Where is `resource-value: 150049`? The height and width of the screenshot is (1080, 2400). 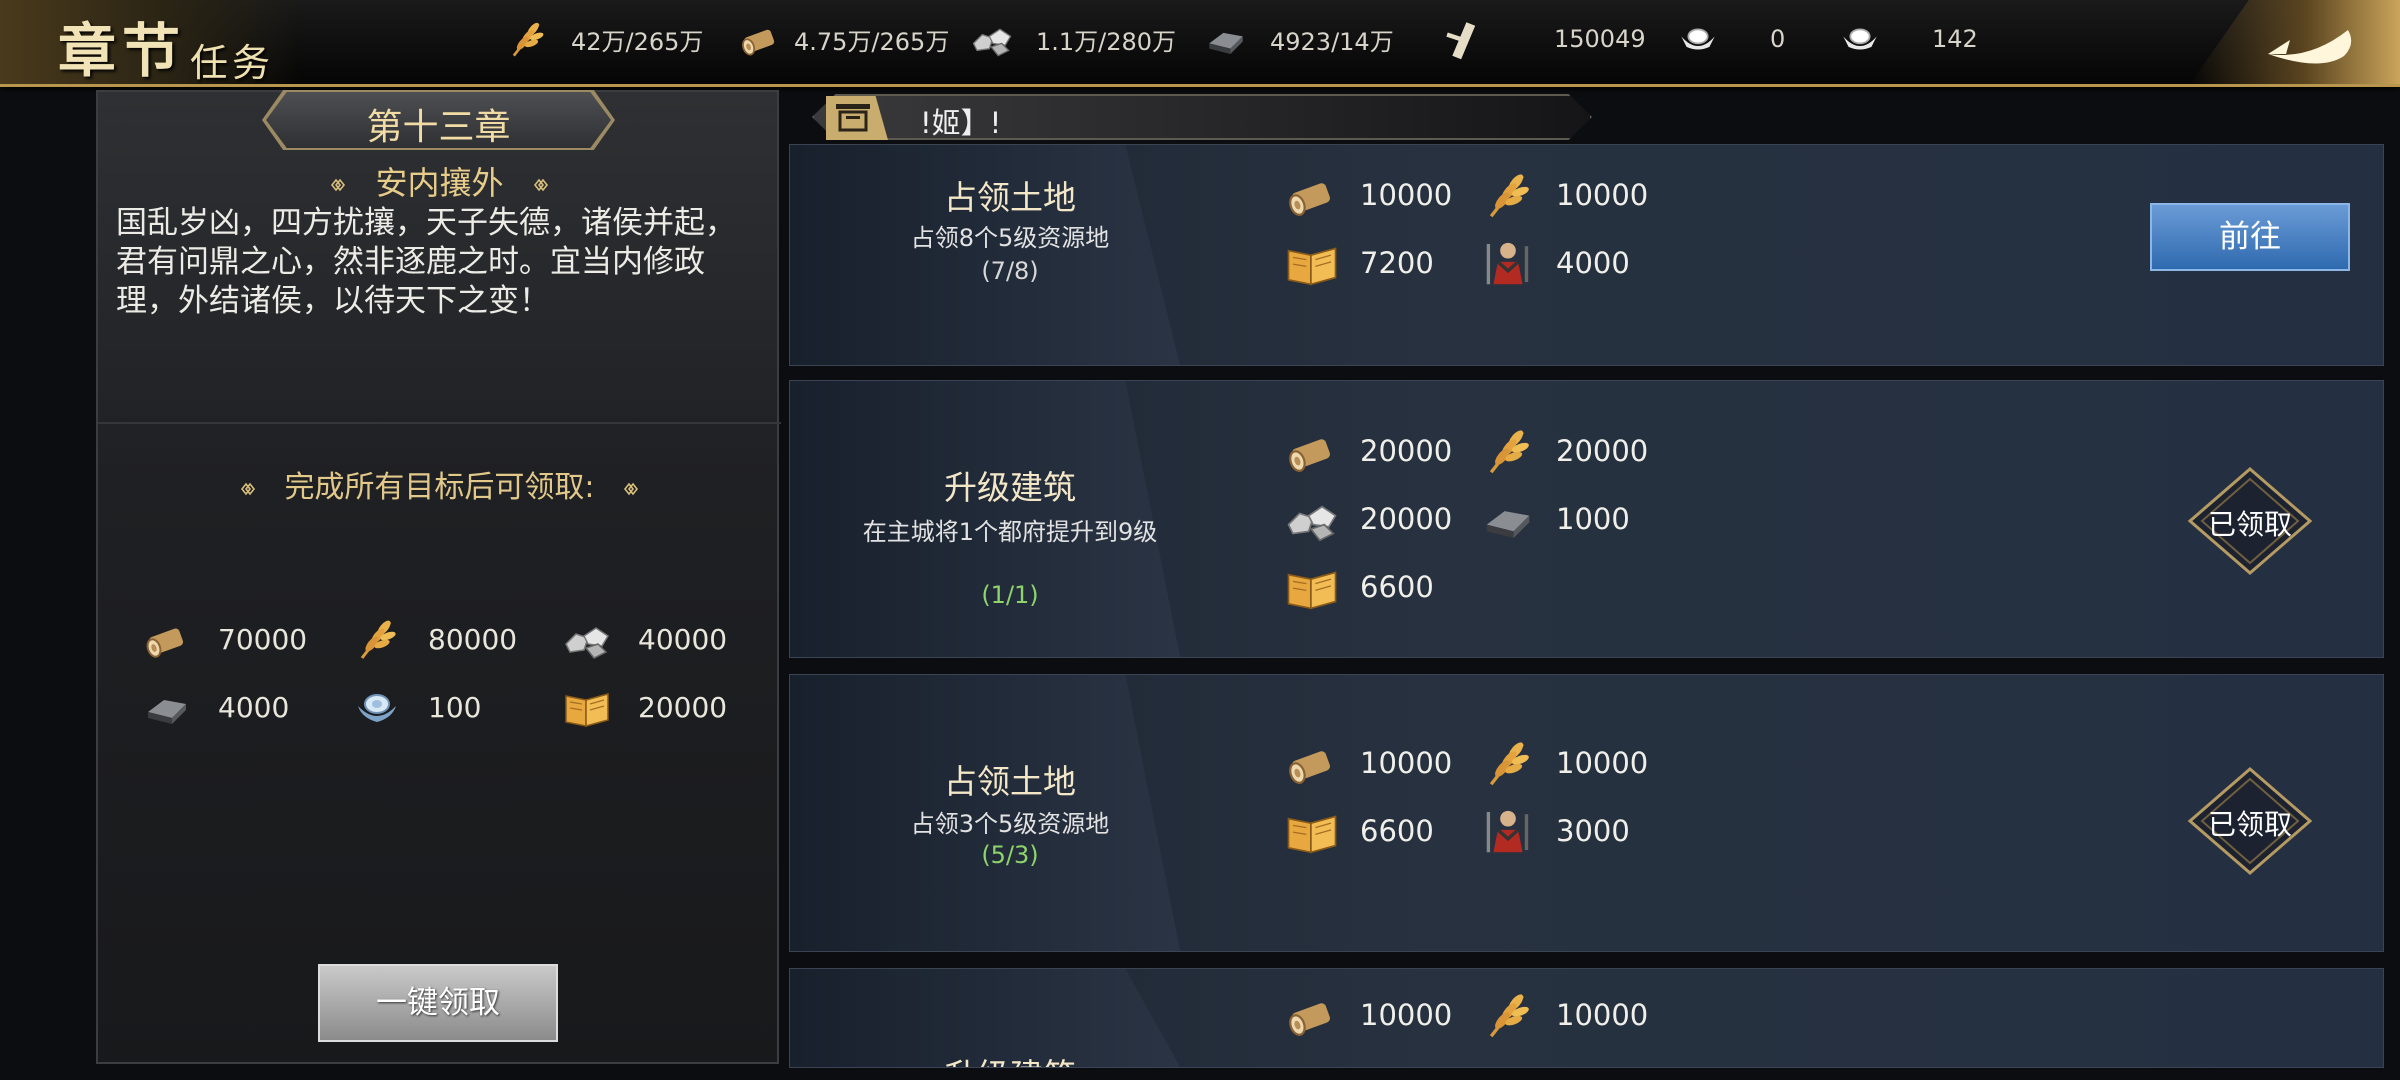 resource-value: 150049 is located at coordinates (1600, 39).